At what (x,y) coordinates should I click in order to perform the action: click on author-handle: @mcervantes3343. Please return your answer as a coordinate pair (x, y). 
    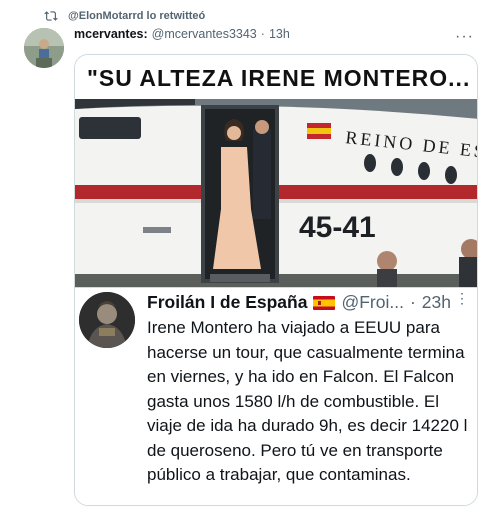
    Looking at the image, I should click on (204, 34).